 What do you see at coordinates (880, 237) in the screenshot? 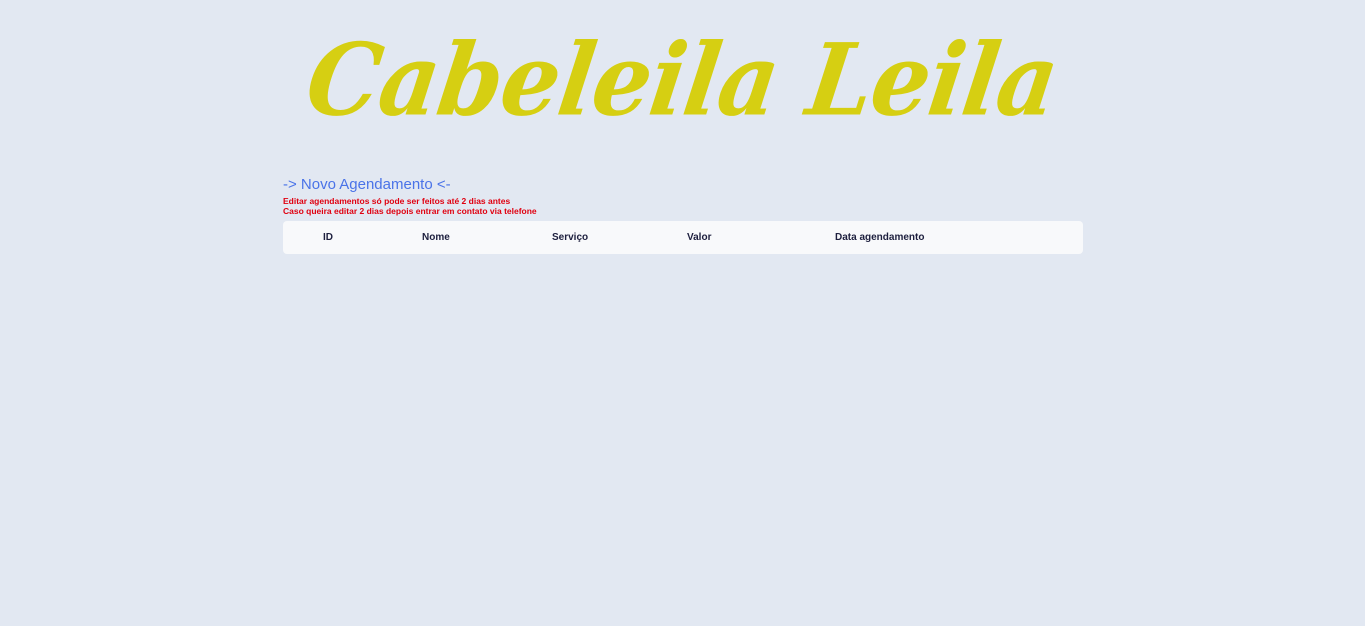
I see `column-header-data-agendamento: Data agendamento` at bounding box center [880, 237].